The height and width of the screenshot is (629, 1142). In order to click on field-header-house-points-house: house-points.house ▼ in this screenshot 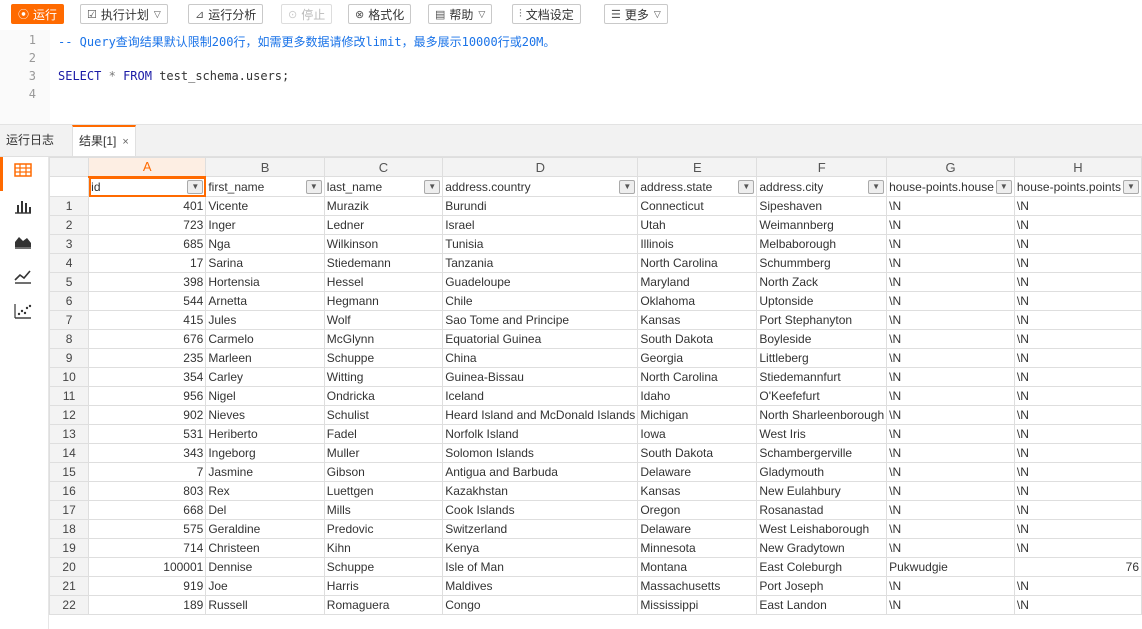, I will do `click(950, 186)`.